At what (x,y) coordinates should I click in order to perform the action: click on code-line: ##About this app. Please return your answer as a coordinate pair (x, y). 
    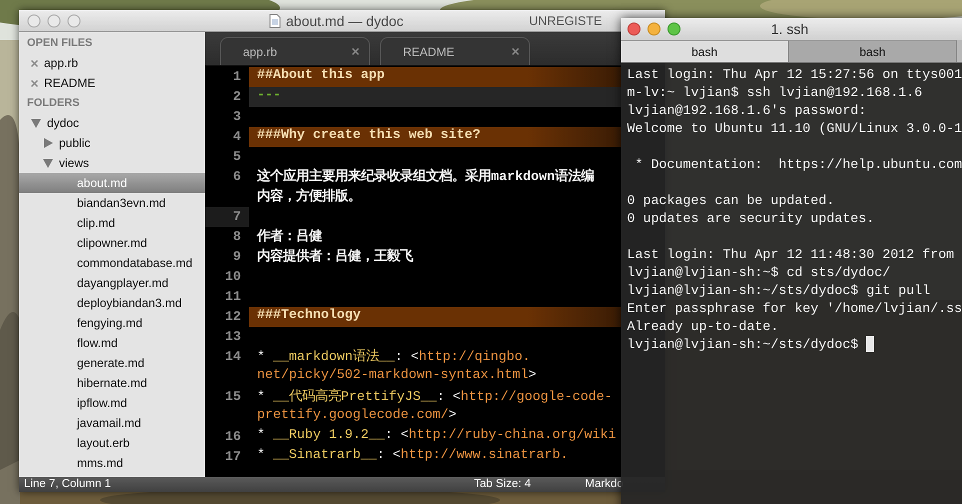
    Looking at the image, I should click on (321, 75).